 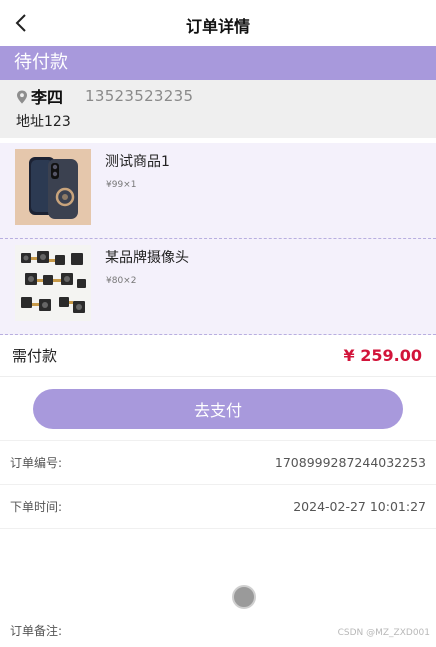 What do you see at coordinates (218, 356) in the screenshot?
I see `total-row: 需付款 ¥ 259.00` at bounding box center [218, 356].